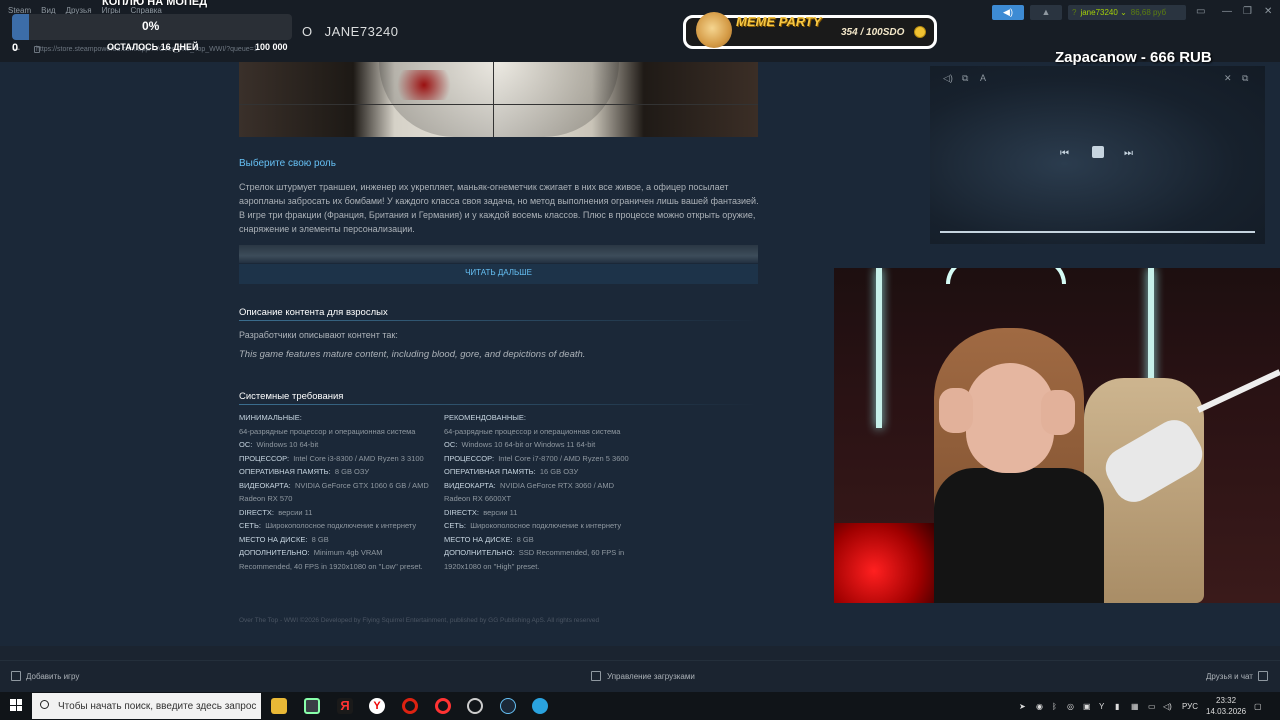 The height and width of the screenshot is (720, 1280). Describe the element at coordinates (498, 104) in the screenshot. I see `scope-crosshair` at that location.